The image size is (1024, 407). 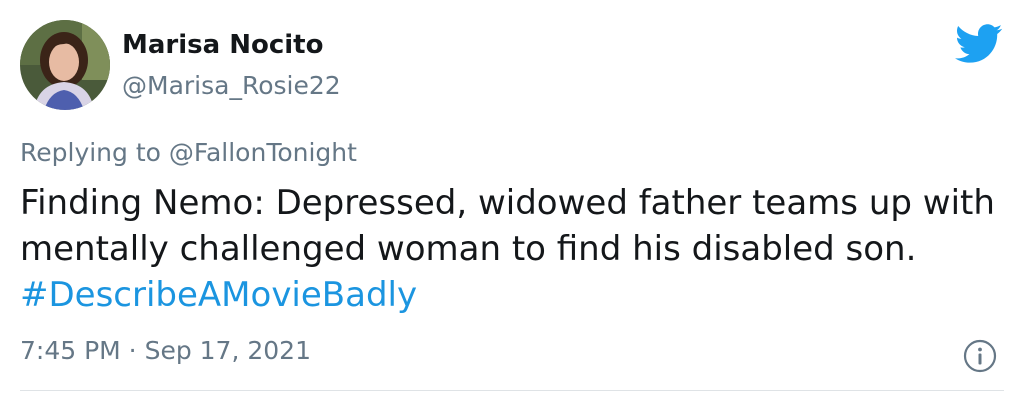 What do you see at coordinates (222, 45) in the screenshot?
I see `display-name: Marisa Nocito` at bounding box center [222, 45].